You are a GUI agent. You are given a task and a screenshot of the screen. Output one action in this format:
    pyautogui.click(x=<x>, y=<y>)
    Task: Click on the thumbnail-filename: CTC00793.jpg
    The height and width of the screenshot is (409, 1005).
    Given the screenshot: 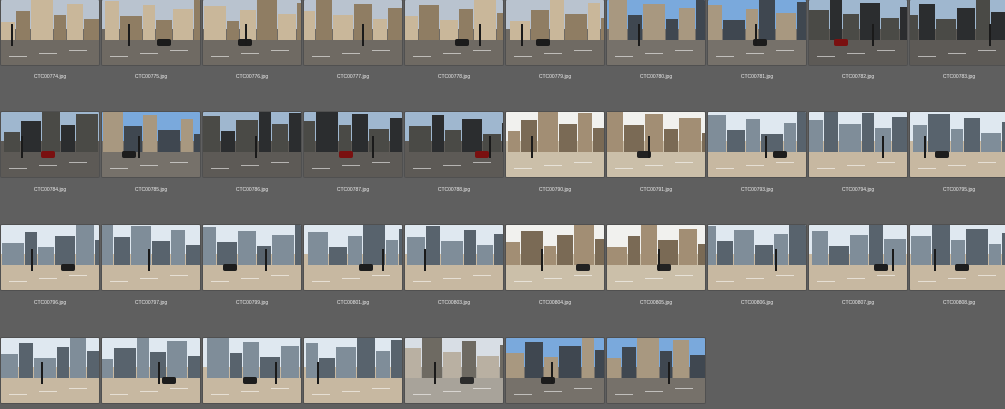 What is the action you would take?
    pyautogui.click(x=757, y=190)
    